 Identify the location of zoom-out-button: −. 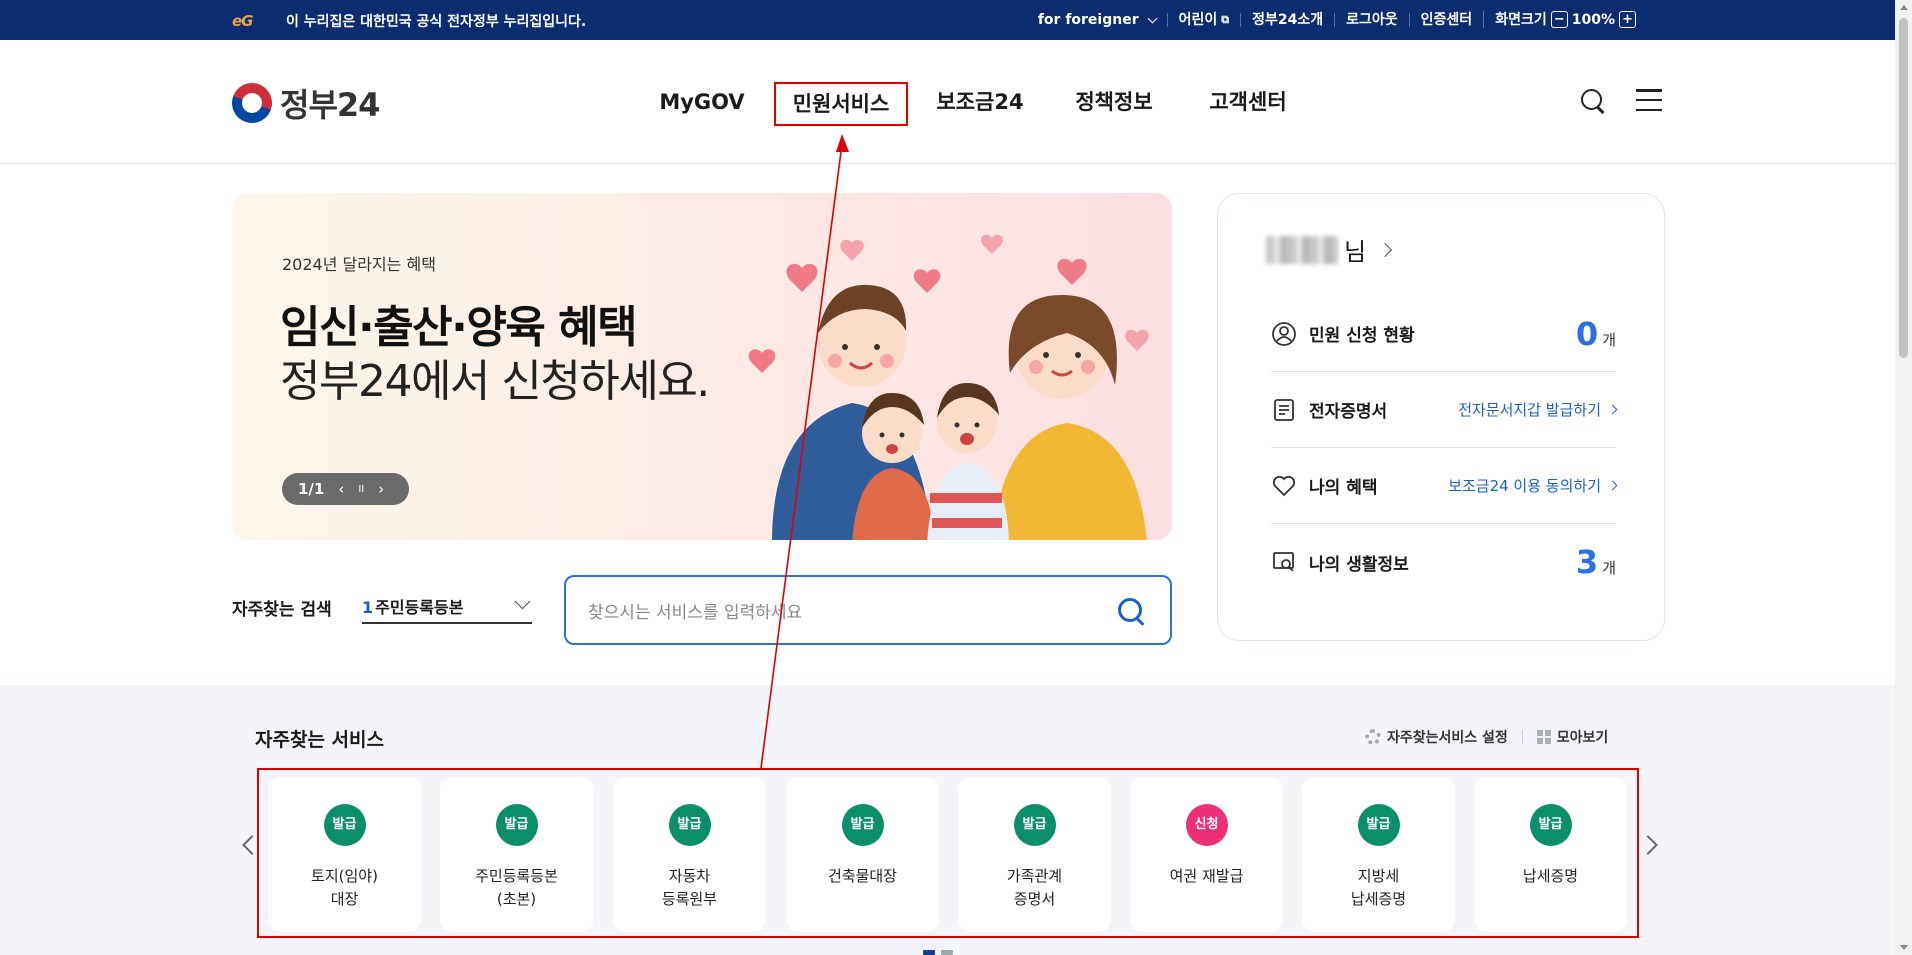
(1559, 19).